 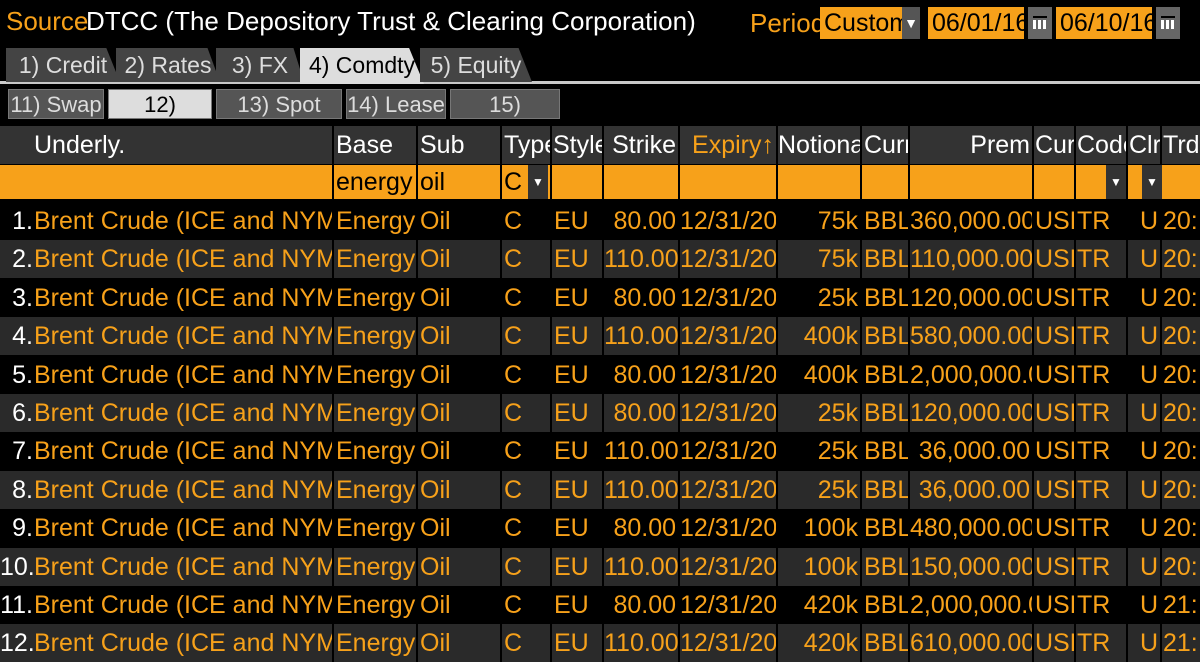 I want to click on col-header-prem-curr: Curr, so click(x=1055, y=145).